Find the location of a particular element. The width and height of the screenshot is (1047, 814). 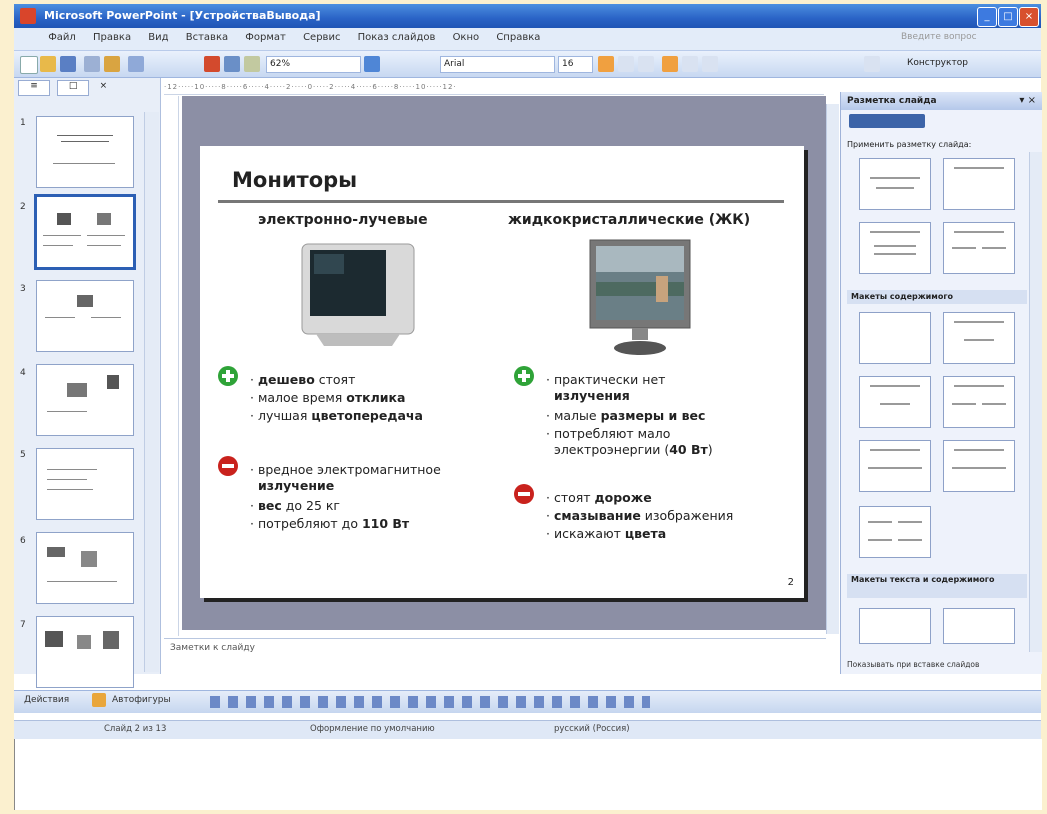

menu-insert: Вставка is located at coordinates (207, 37).